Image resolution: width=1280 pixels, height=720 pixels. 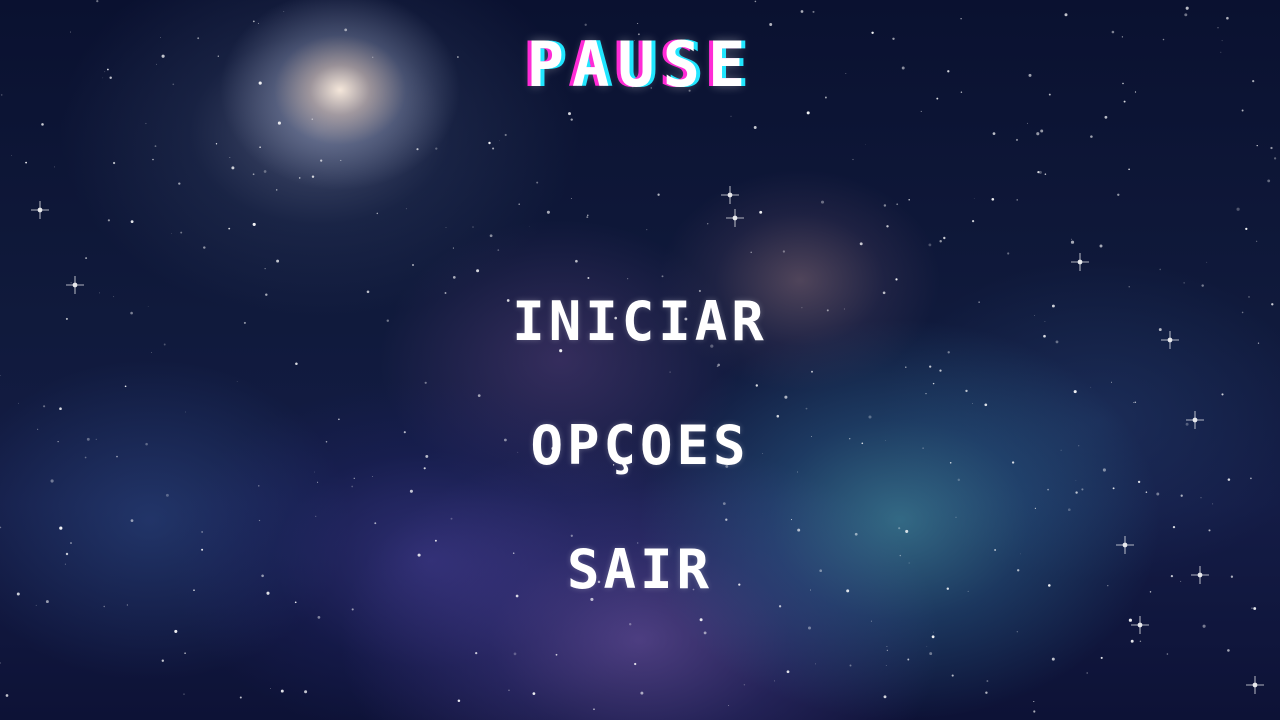 What do you see at coordinates (640, 322) in the screenshot?
I see `start-button: INICIAR` at bounding box center [640, 322].